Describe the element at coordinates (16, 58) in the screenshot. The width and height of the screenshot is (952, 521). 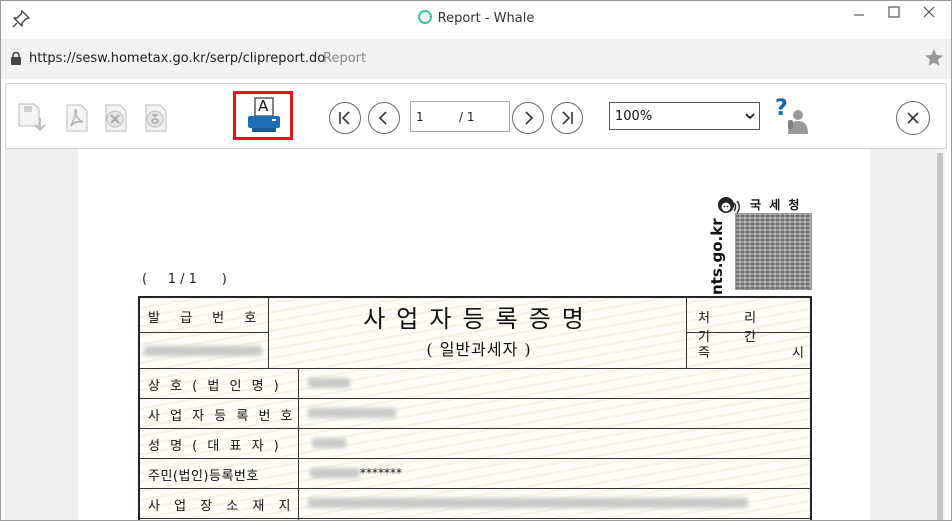
I see `lock-icon` at that location.